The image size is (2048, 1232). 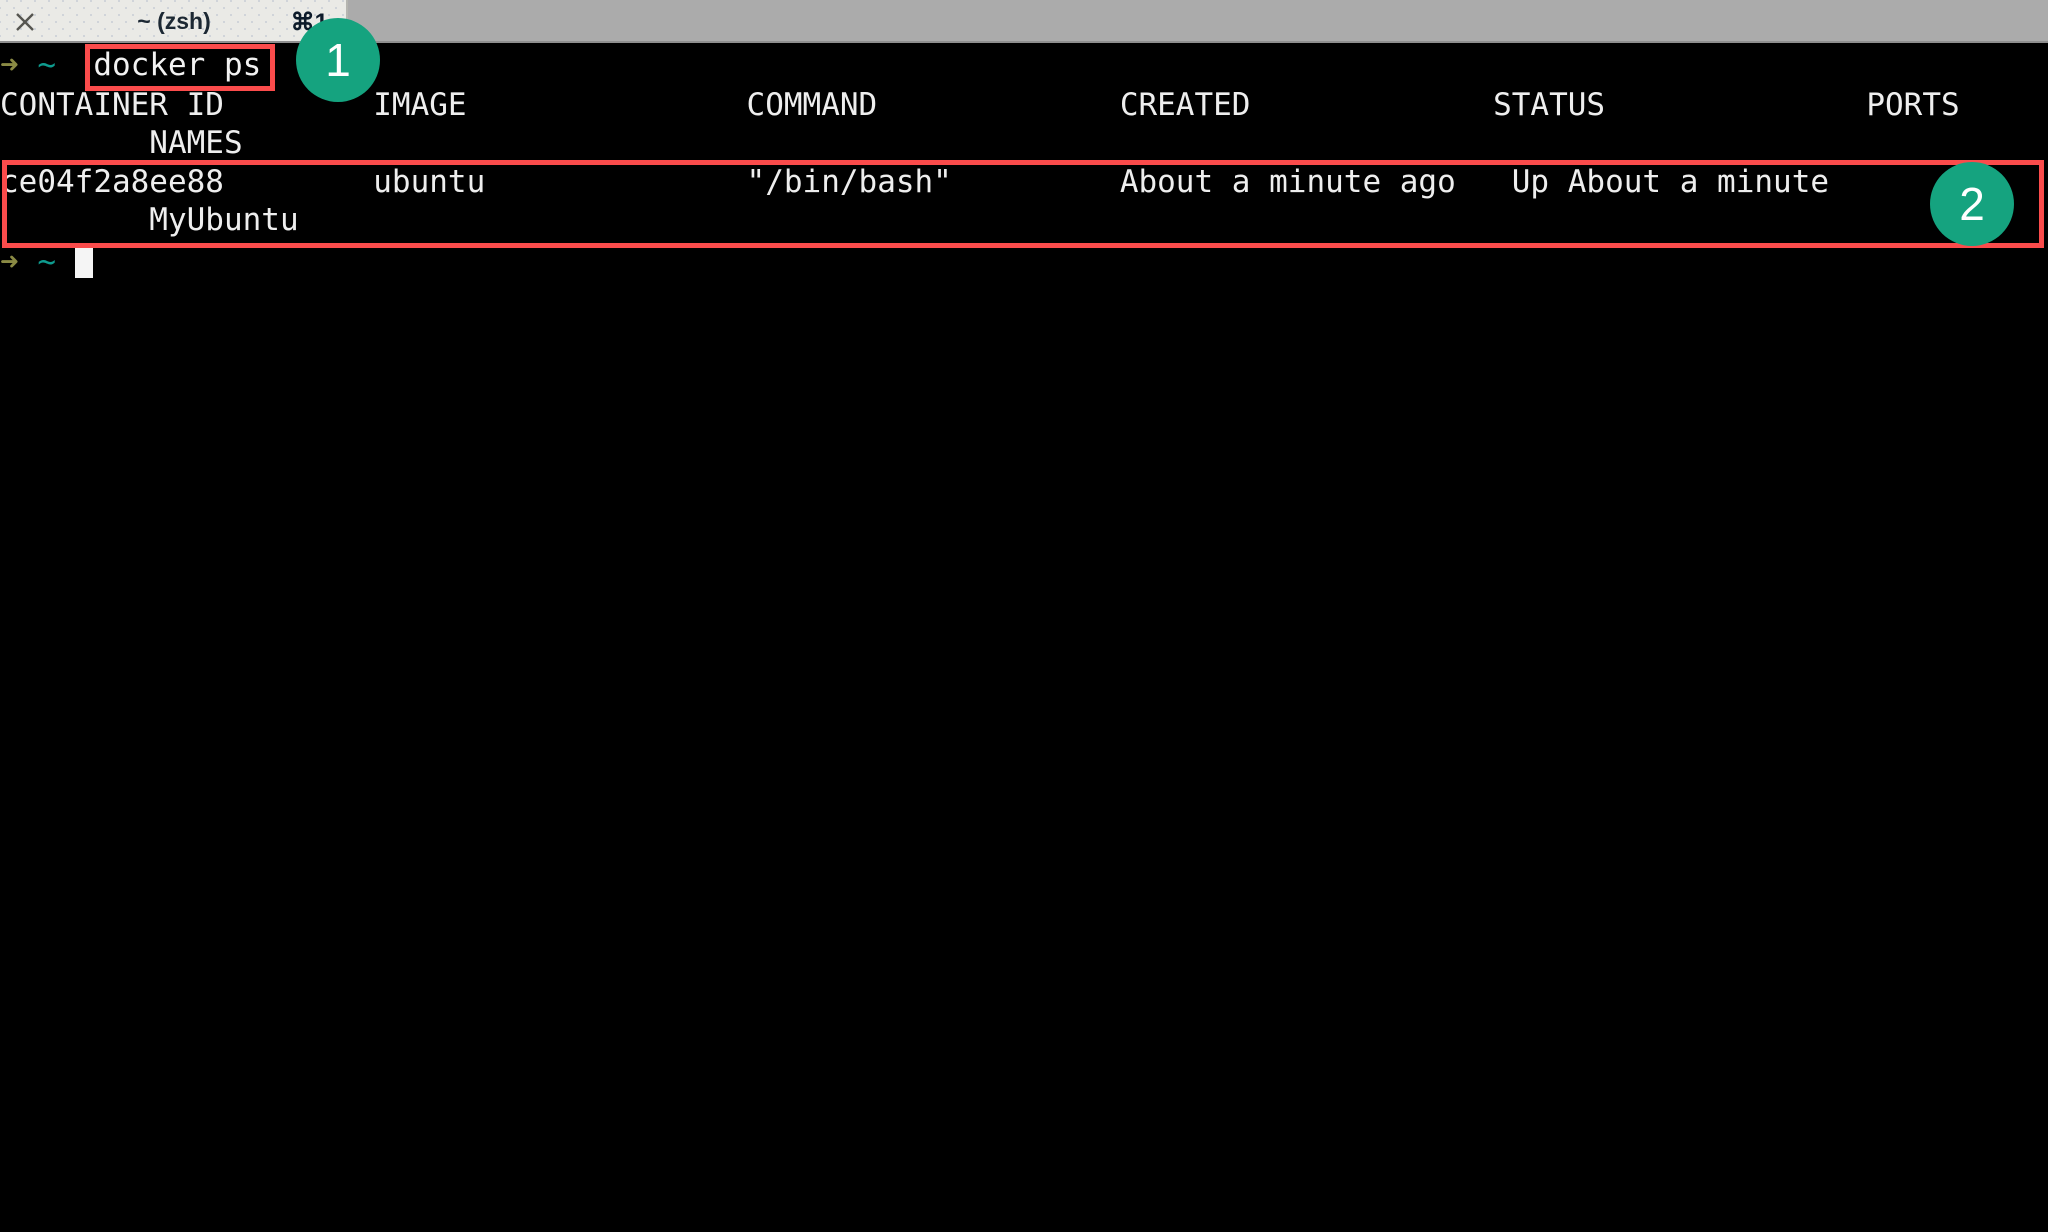 What do you see at coordinates (1972, 204) in the screenshot?
I see `step-badge-2: 2` at bounding box center [1972, 204].